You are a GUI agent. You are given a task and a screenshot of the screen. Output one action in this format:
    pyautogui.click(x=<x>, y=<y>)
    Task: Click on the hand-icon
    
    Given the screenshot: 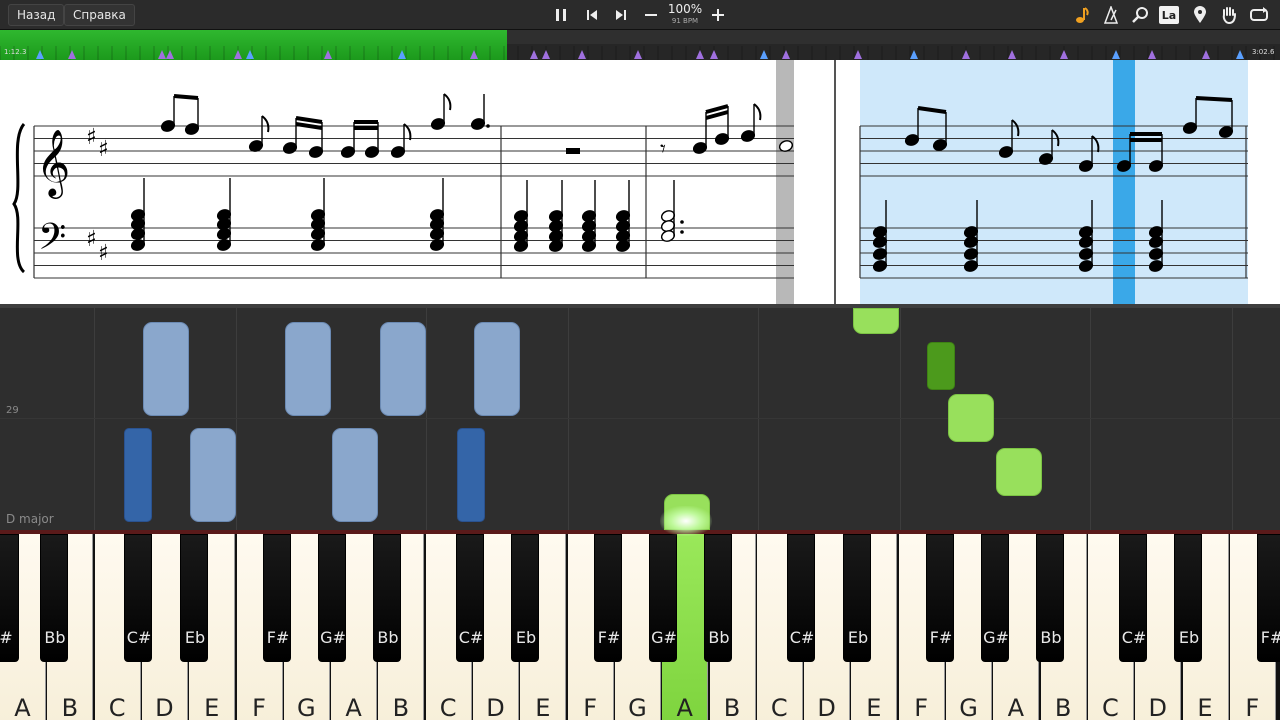 What is the action you would take?
    pyautogui.click(x=1229, y=15)
    